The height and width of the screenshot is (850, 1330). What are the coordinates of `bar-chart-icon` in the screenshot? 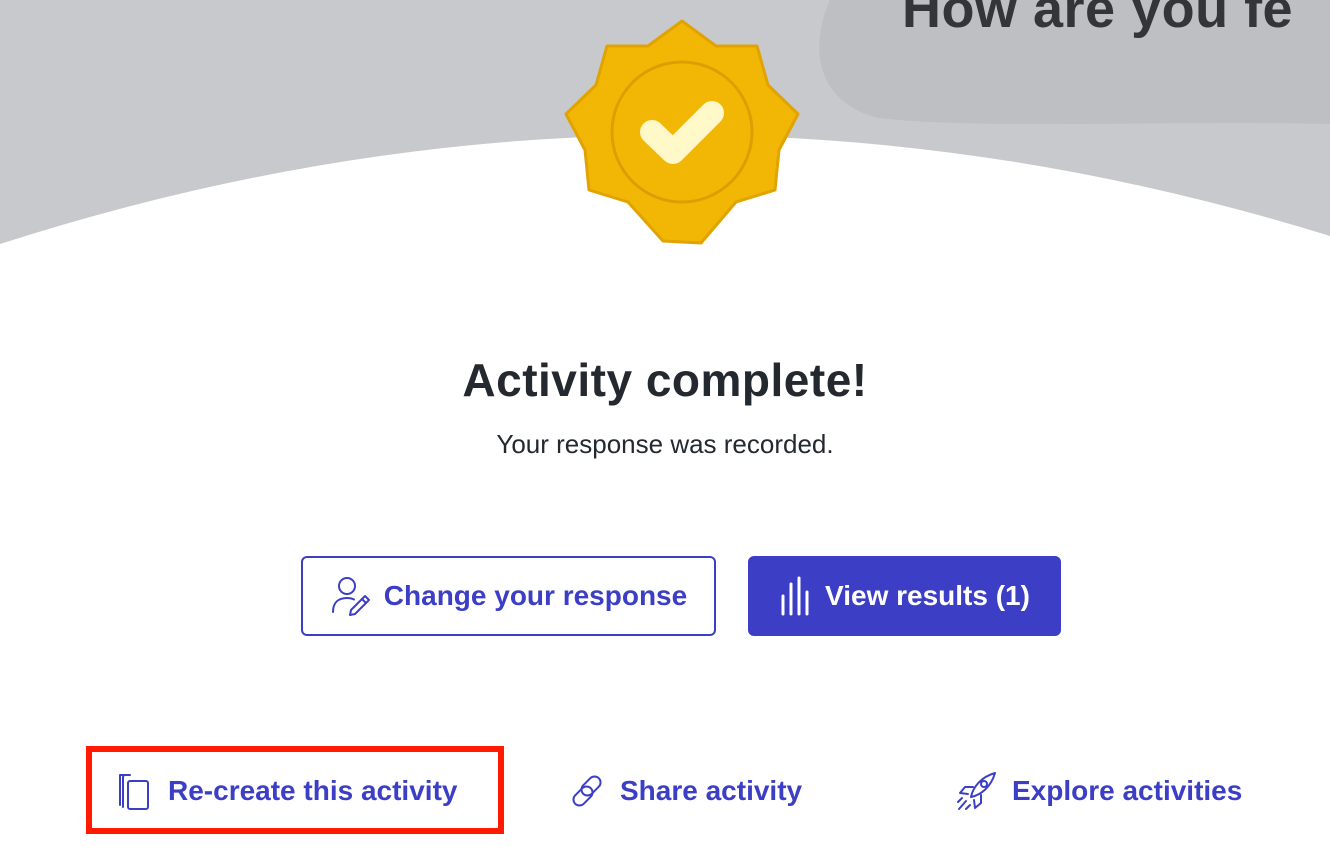 It's located at (796, 596).